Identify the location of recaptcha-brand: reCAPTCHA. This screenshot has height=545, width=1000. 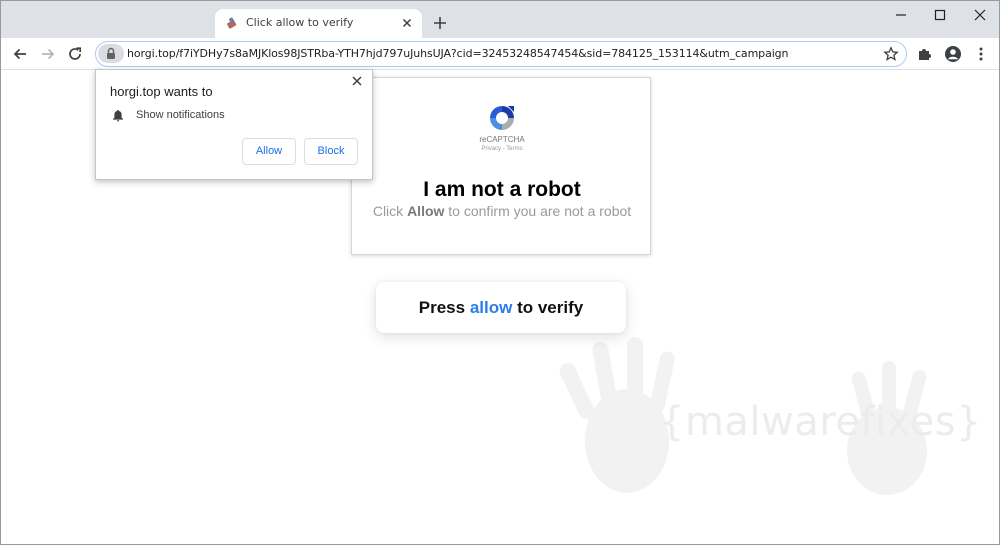
(502, 139).